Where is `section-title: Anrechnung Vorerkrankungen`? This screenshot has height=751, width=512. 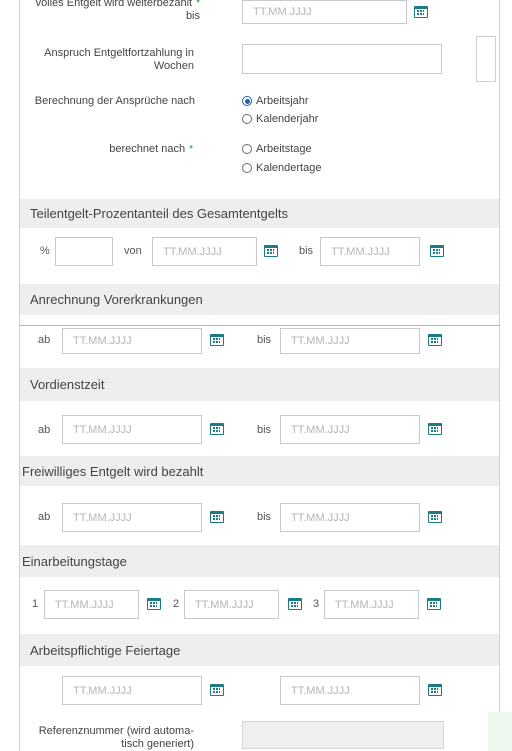
section-title: Anrechnung Vorerkrankungen is located at coordinates (116, 299).